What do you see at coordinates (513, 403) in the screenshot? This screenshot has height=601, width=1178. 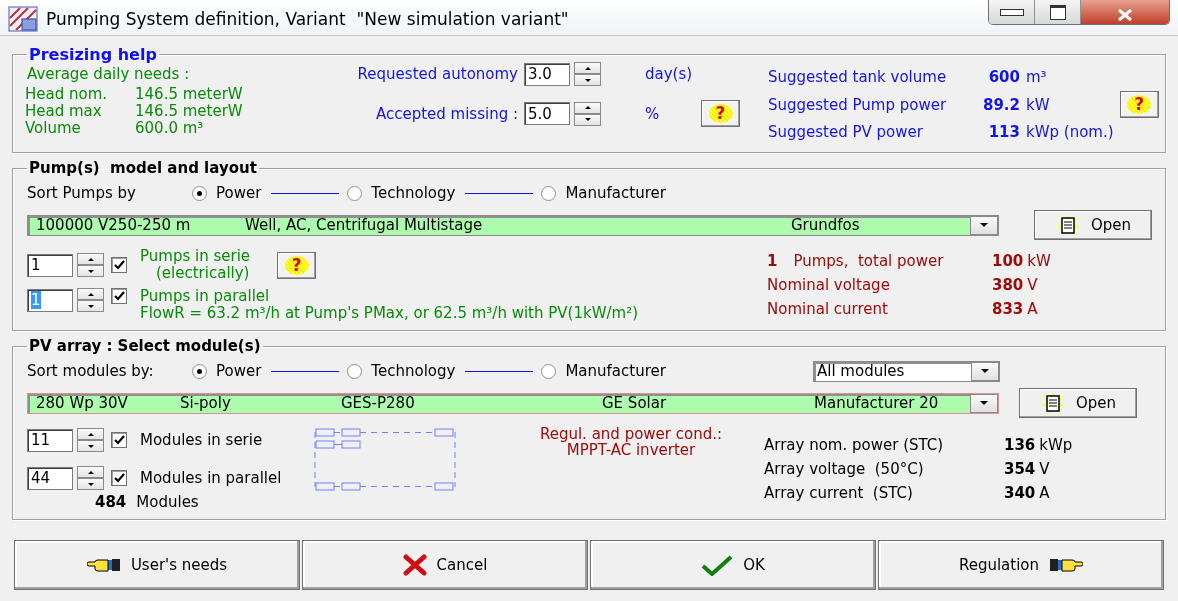 I see `module-model-dropdown: 280 Wp 30V Si-poly GES-P280 GE Solar Manufacturer 20` at bounding box center [513, 403].